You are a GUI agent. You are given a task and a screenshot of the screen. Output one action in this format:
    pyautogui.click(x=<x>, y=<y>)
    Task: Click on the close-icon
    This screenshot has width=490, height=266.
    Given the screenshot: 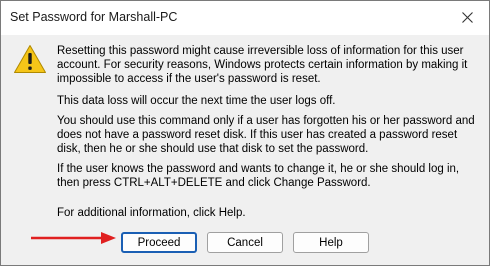 What is the action you would take?
    pyautogui.click(x=467, y=17)
    